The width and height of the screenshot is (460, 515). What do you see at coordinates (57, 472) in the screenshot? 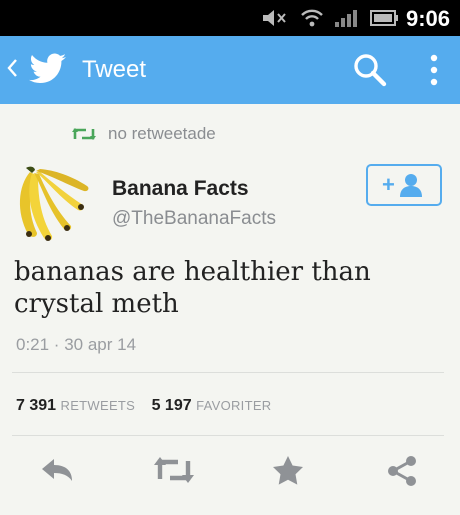
I see `reply-icon` at bounding box center [57, 472].